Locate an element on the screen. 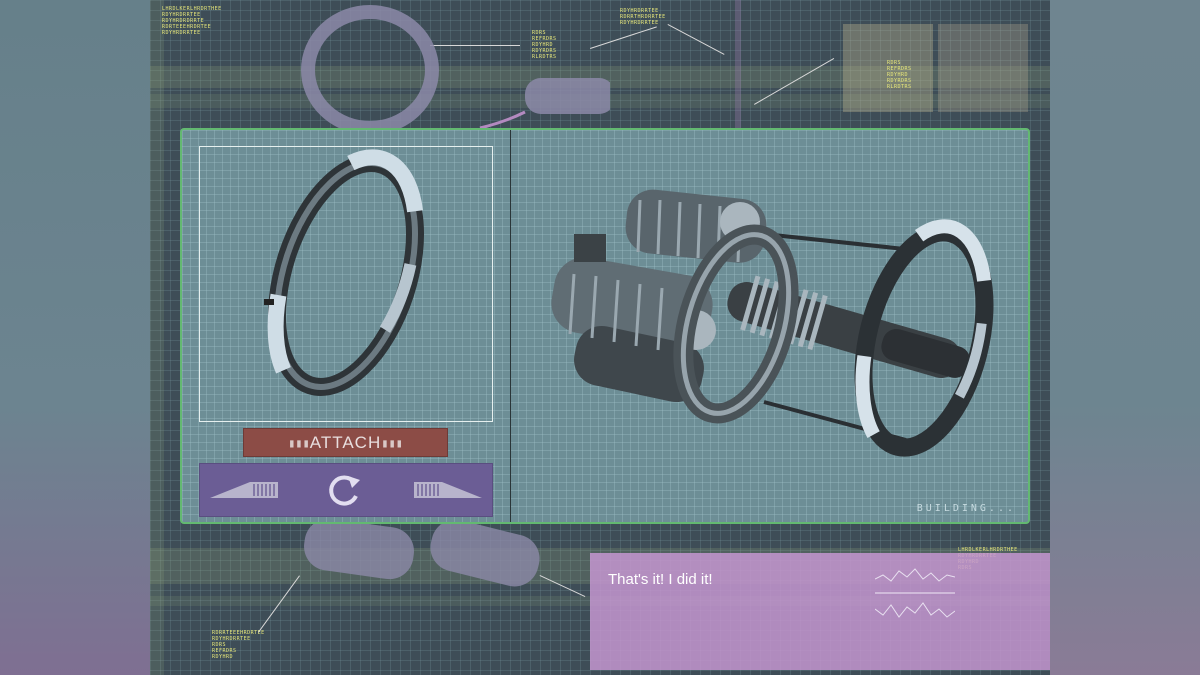  left-arrow-icon is located at coordinates (244, 490).